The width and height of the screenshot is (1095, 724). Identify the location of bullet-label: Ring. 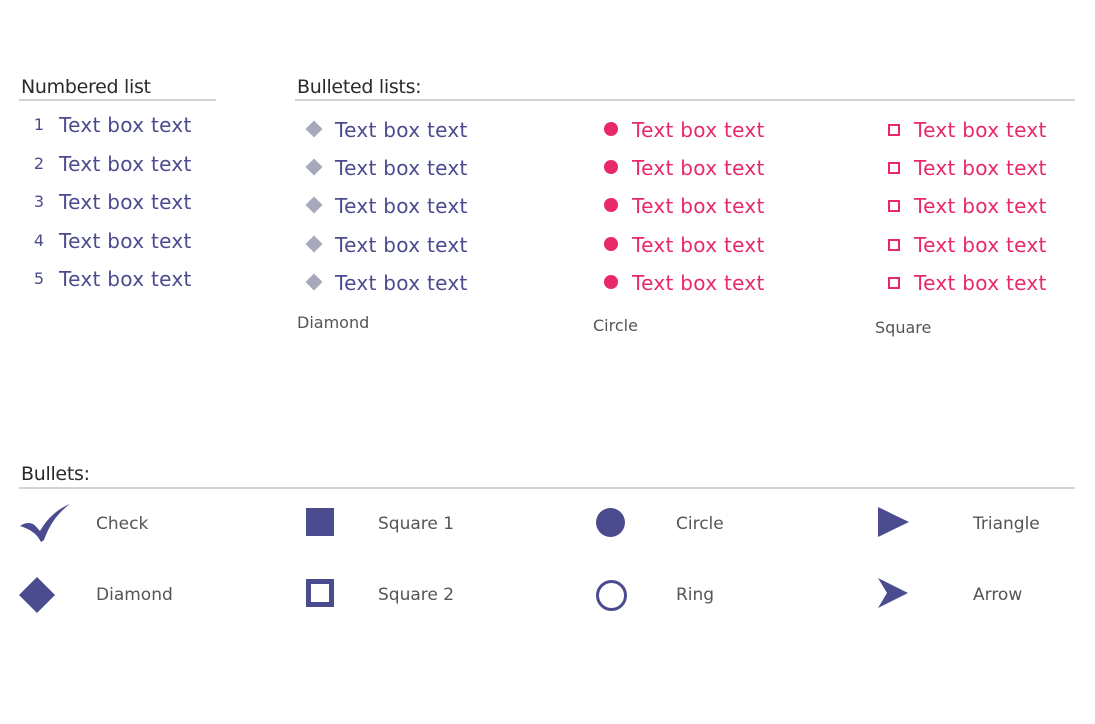
(695, 595).